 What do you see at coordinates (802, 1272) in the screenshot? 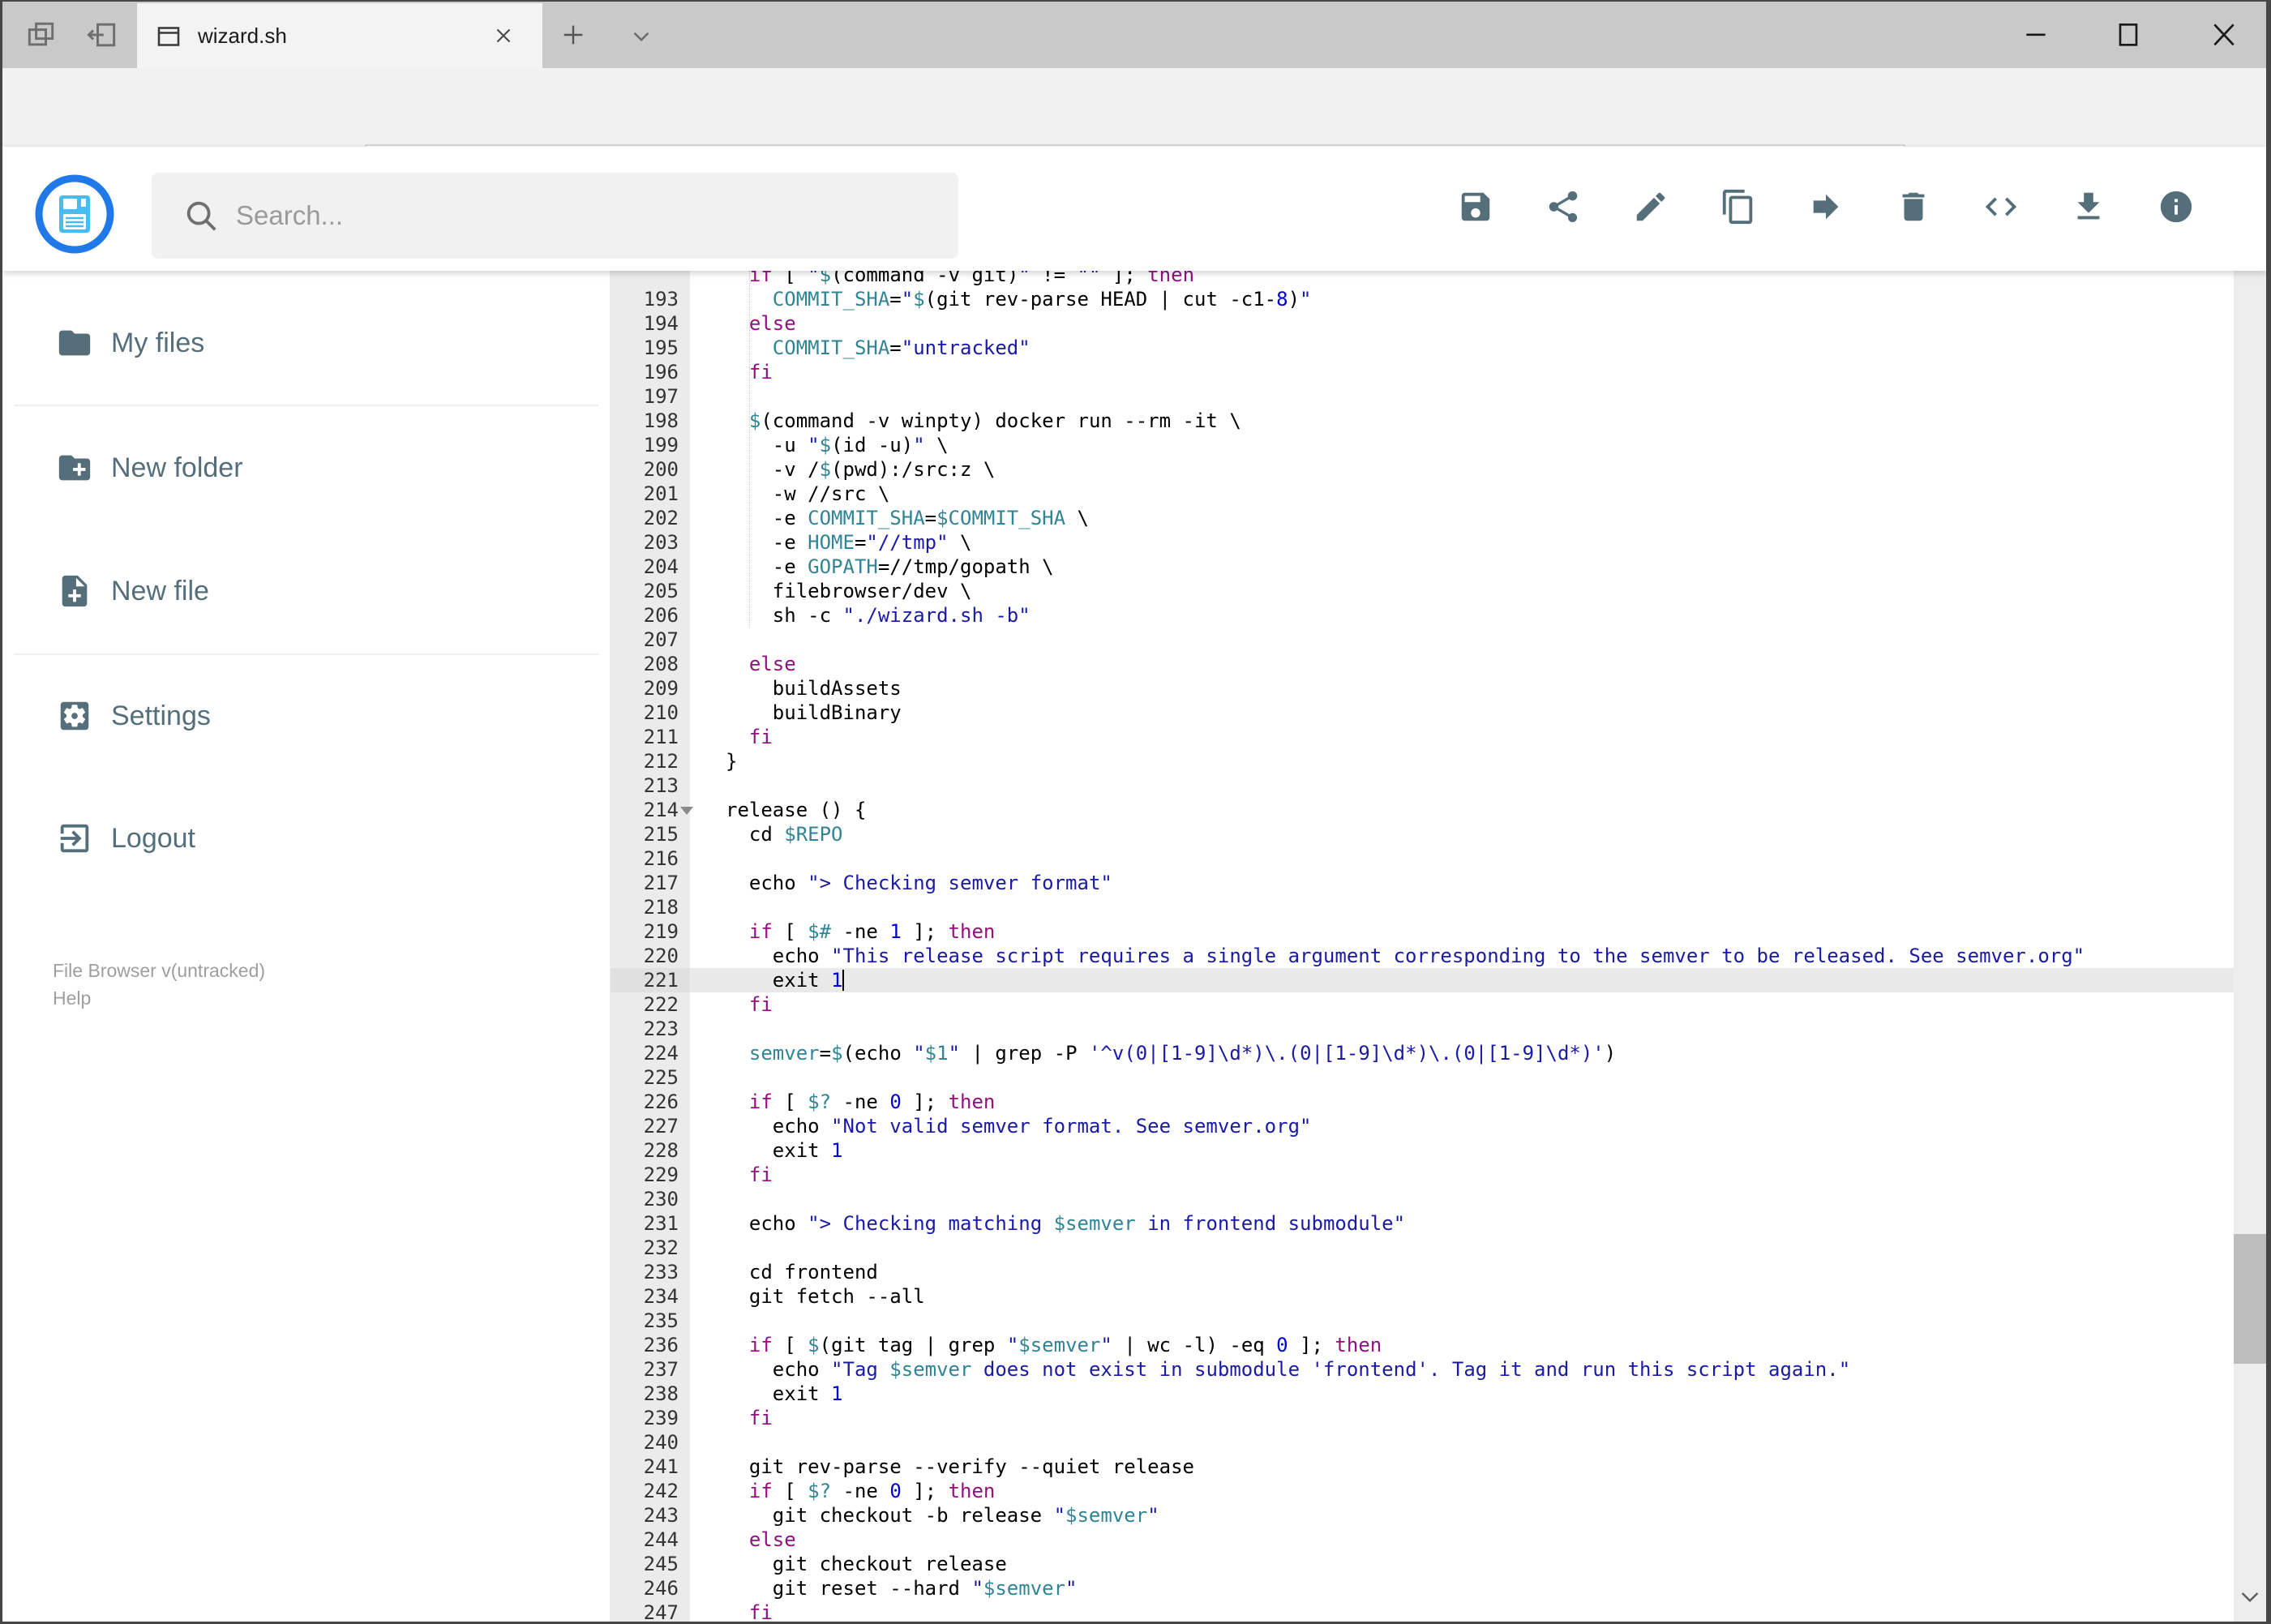
I see `code-line: cd frontend` at bounding box center [802, 1272].